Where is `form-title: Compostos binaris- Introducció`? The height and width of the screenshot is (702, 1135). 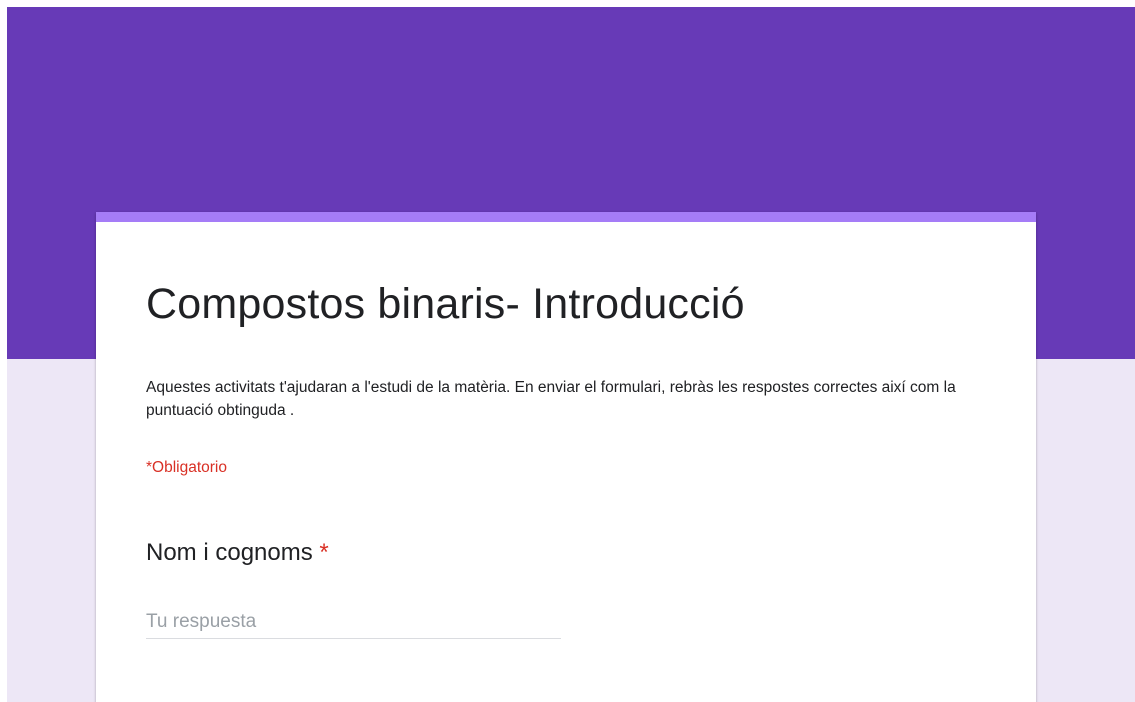 form-title: Compostos binaris- Introducció is located at coordinates (445, 304).